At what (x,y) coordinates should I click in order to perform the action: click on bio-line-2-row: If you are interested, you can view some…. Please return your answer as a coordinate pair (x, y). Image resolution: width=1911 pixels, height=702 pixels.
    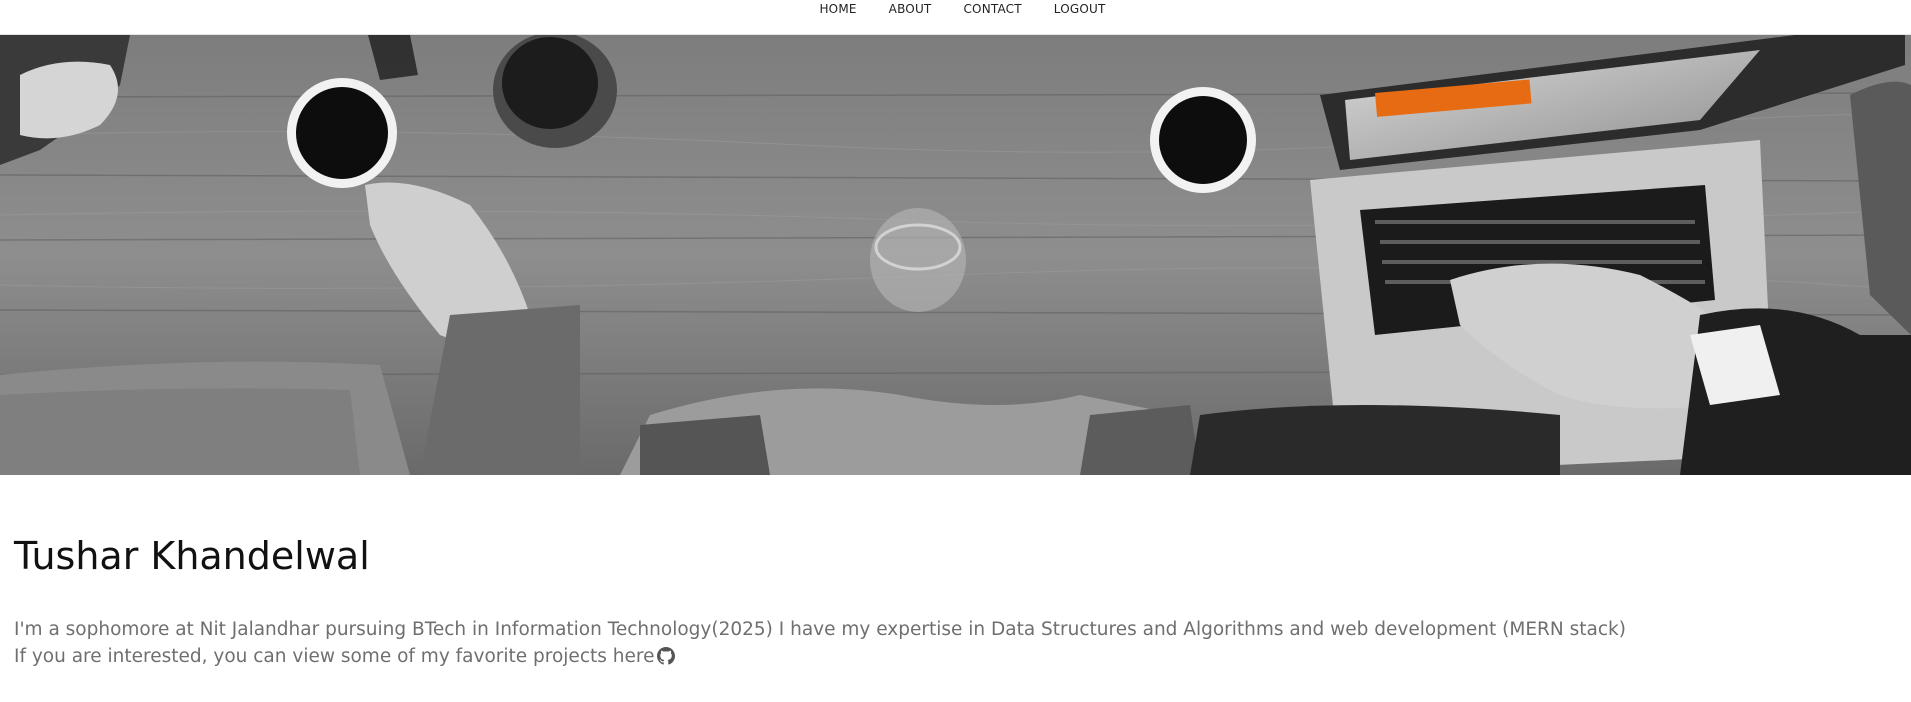
    Looking at the image, I should click on (955, 658).